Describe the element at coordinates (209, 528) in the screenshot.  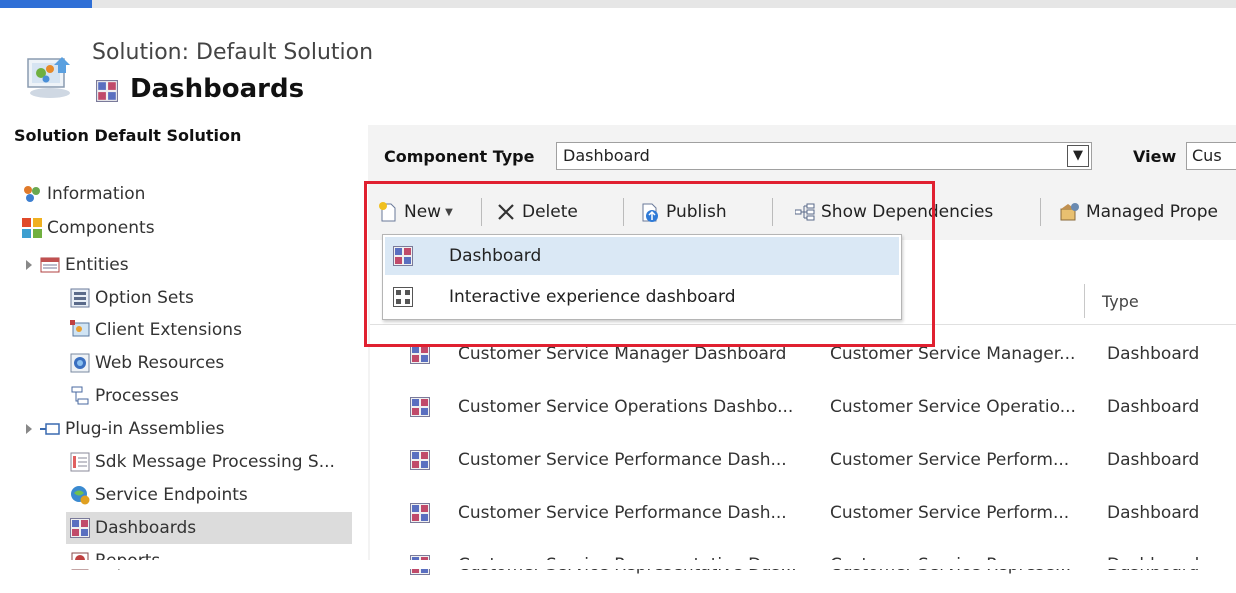
I see `nav-item-dashboards: Dashboards` at that location.